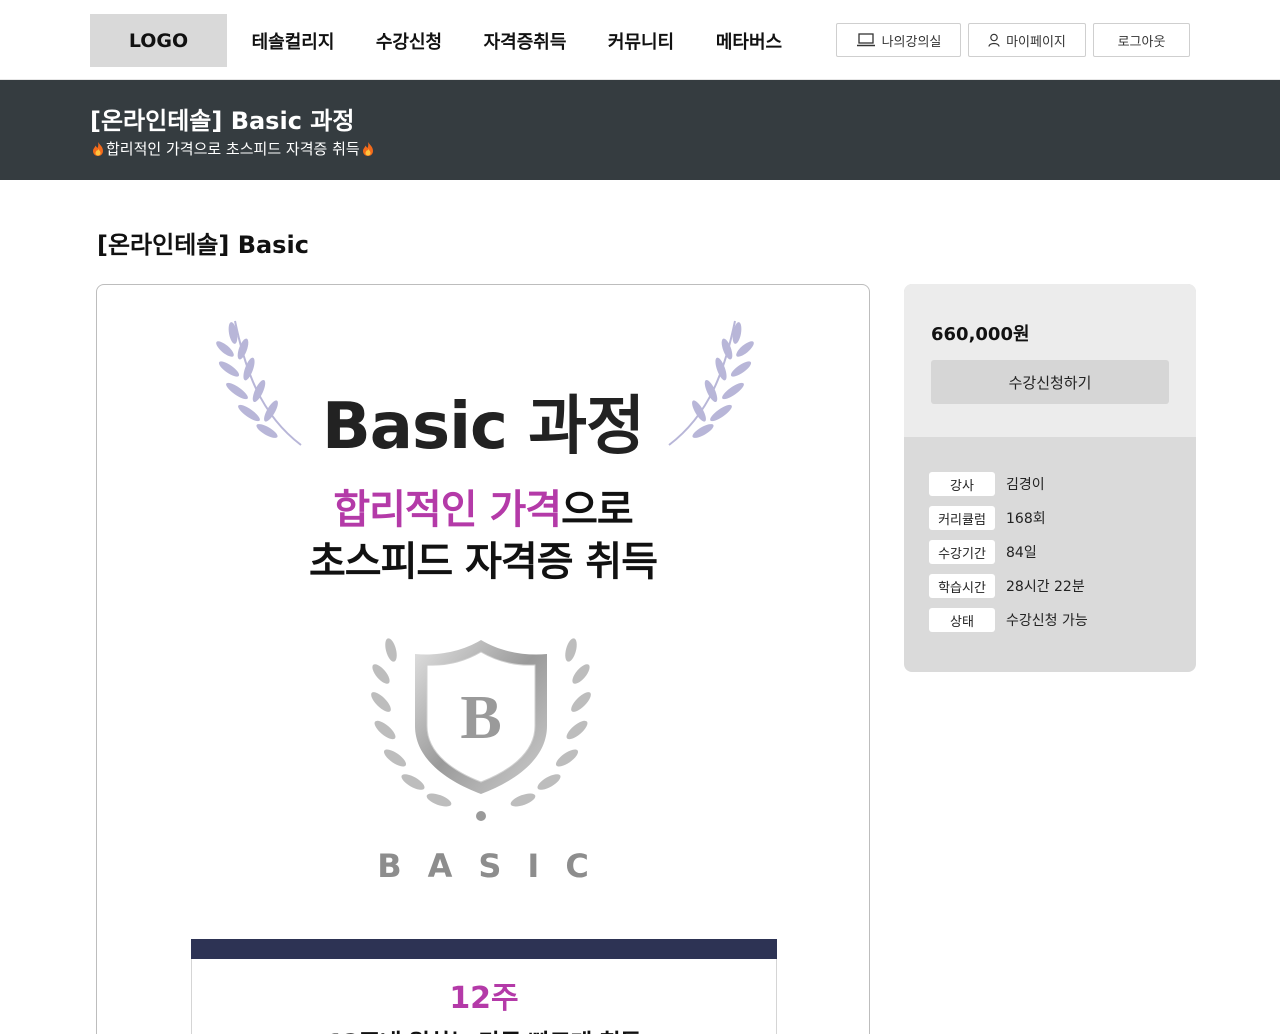 This screenshot has width=1280, height=1034. I want to click on nav-certification: 자격증취득, so click(525, 41).